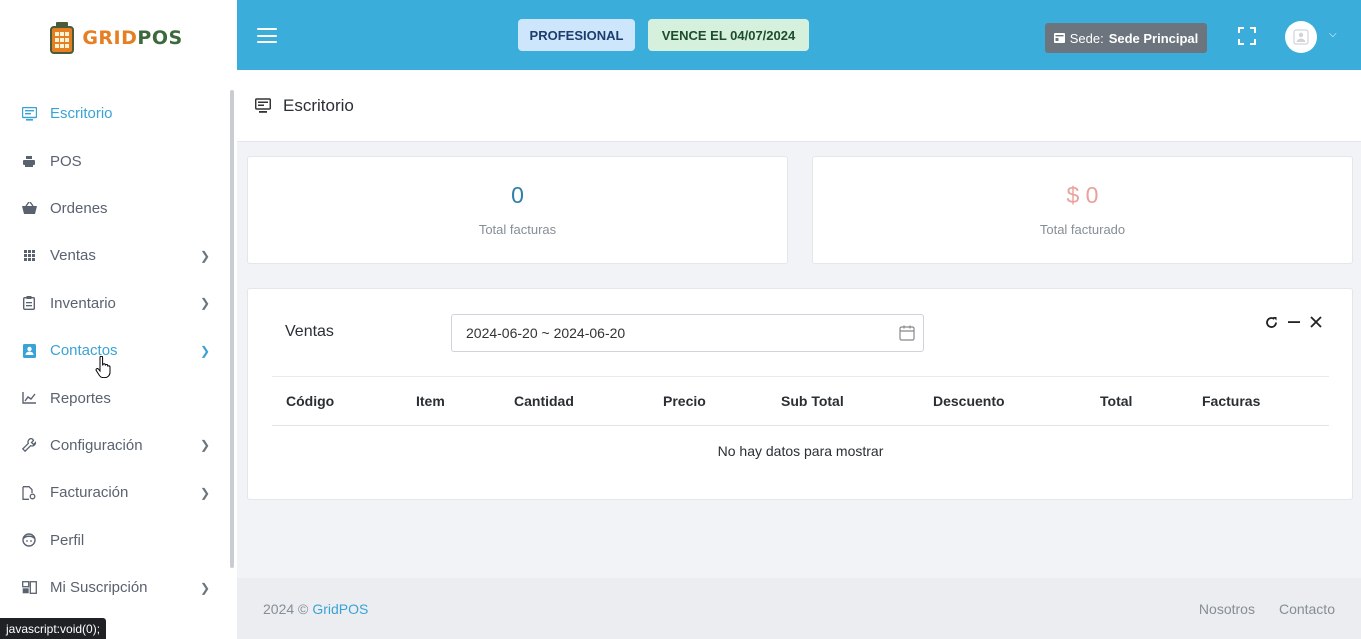  I want to click on sidebar-item-label: Configuración, so click(96, 445).